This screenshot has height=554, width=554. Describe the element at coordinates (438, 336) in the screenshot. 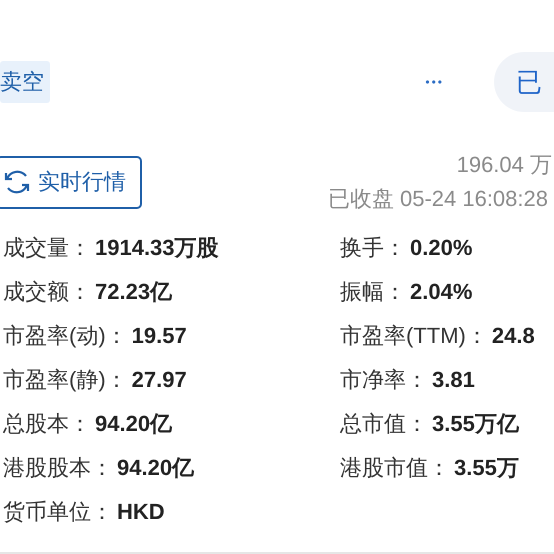

I see `stat-item: 市盈率(TTM)： 24.8` at that location.